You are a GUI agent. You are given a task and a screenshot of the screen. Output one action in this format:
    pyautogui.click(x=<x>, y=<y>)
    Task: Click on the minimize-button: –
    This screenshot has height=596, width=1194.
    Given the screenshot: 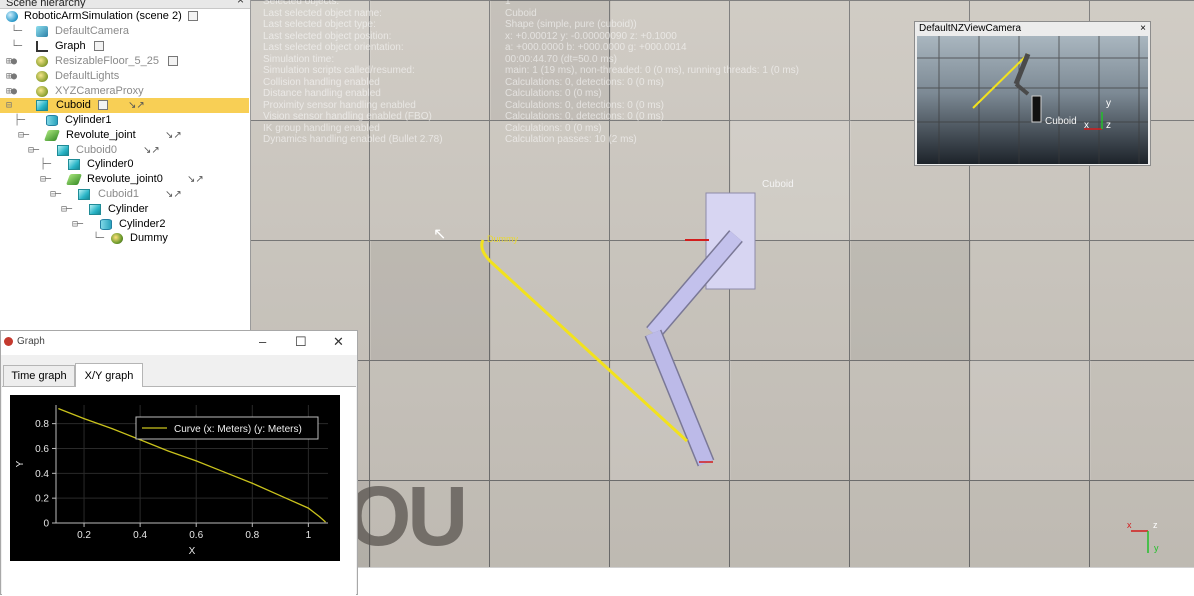 What is the action you would take?
    pyautogui.click(x=262, y=341)
    